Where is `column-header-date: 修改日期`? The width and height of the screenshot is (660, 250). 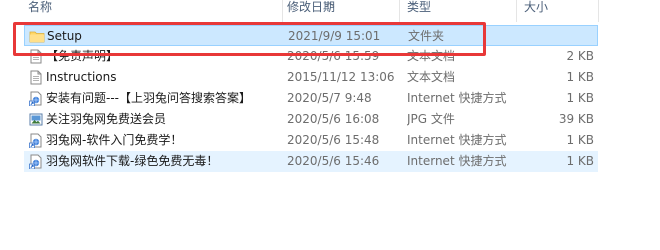 column-header-date: 修改日期 is located at coordinates (339, 8).